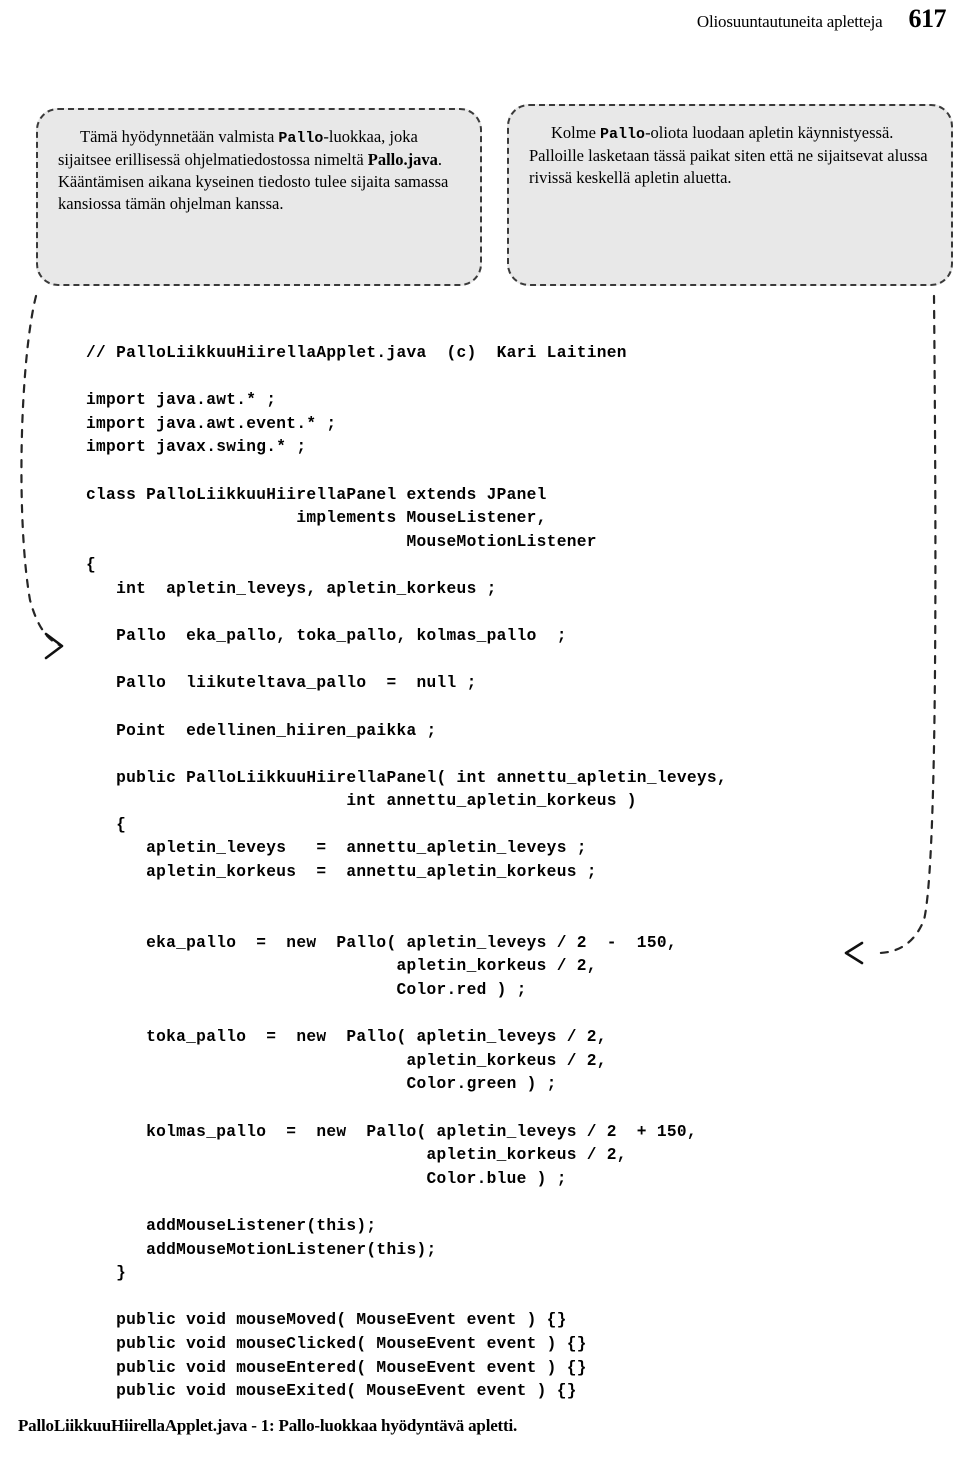 Image resolution: width=960 pixels, height=1460 pixels. I want to click on code-line: Color.green ) ;, so click(311, 1084).